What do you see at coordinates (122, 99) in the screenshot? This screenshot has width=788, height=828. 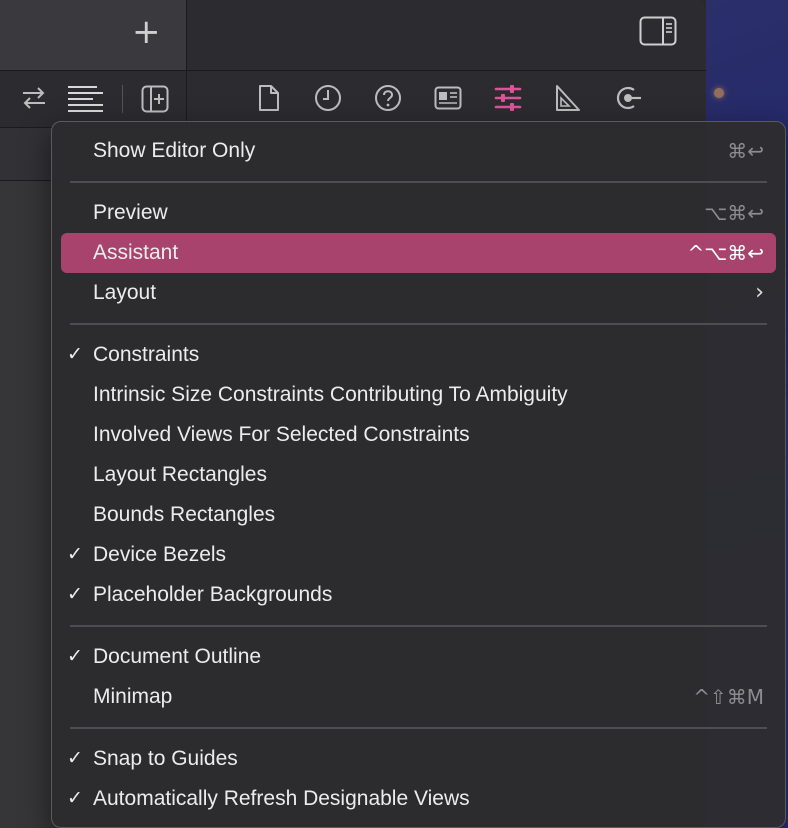 I see `toolbar-divider` at bounding box center [122, 99].